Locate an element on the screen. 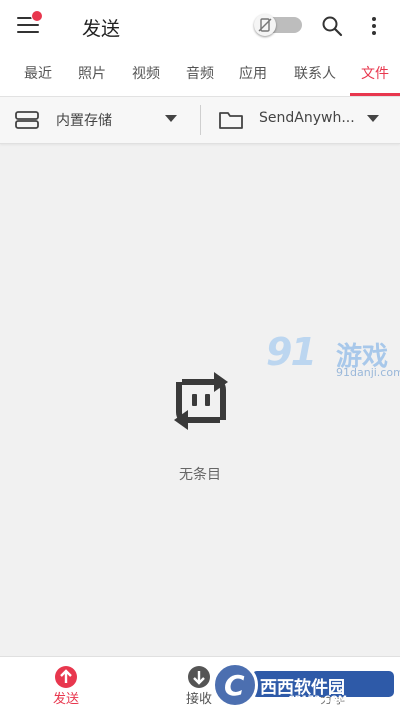 The image size is (400, 711). watermark-logo-text: 91 is located at coordinates (291, 352).